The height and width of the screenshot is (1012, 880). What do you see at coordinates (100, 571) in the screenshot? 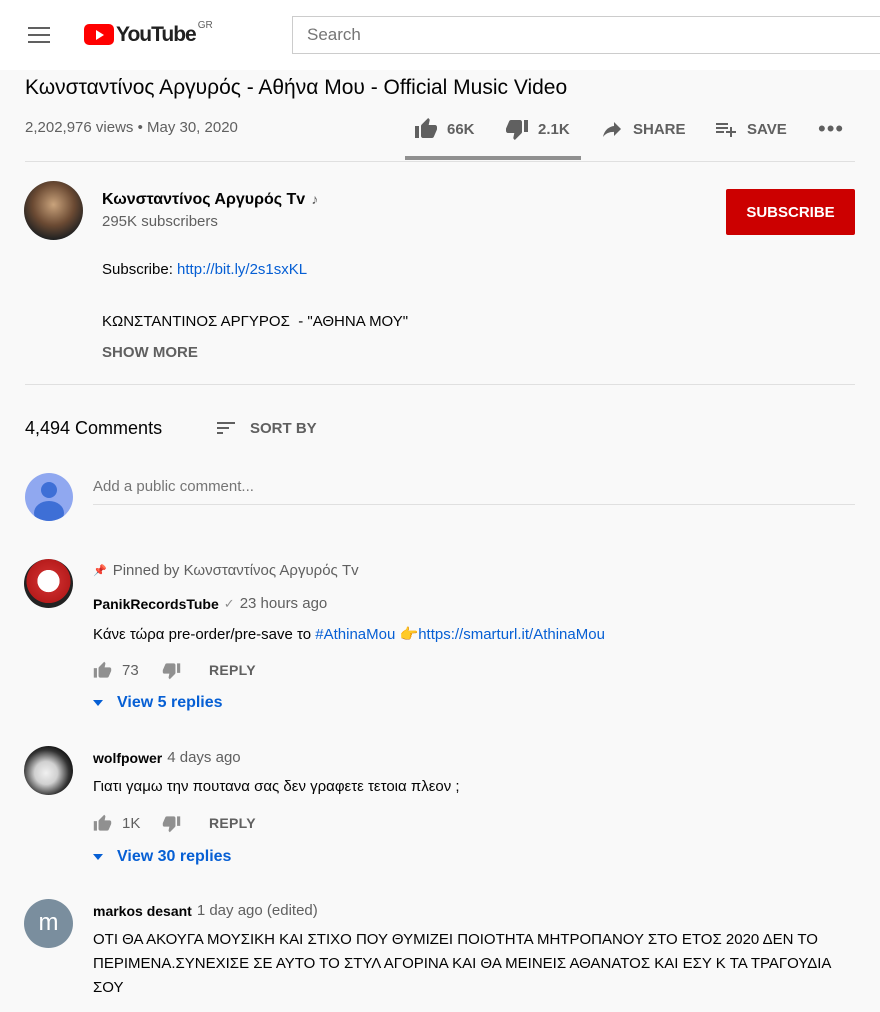
I see `pin-icon: 📌` at bounding box center [100, 571].